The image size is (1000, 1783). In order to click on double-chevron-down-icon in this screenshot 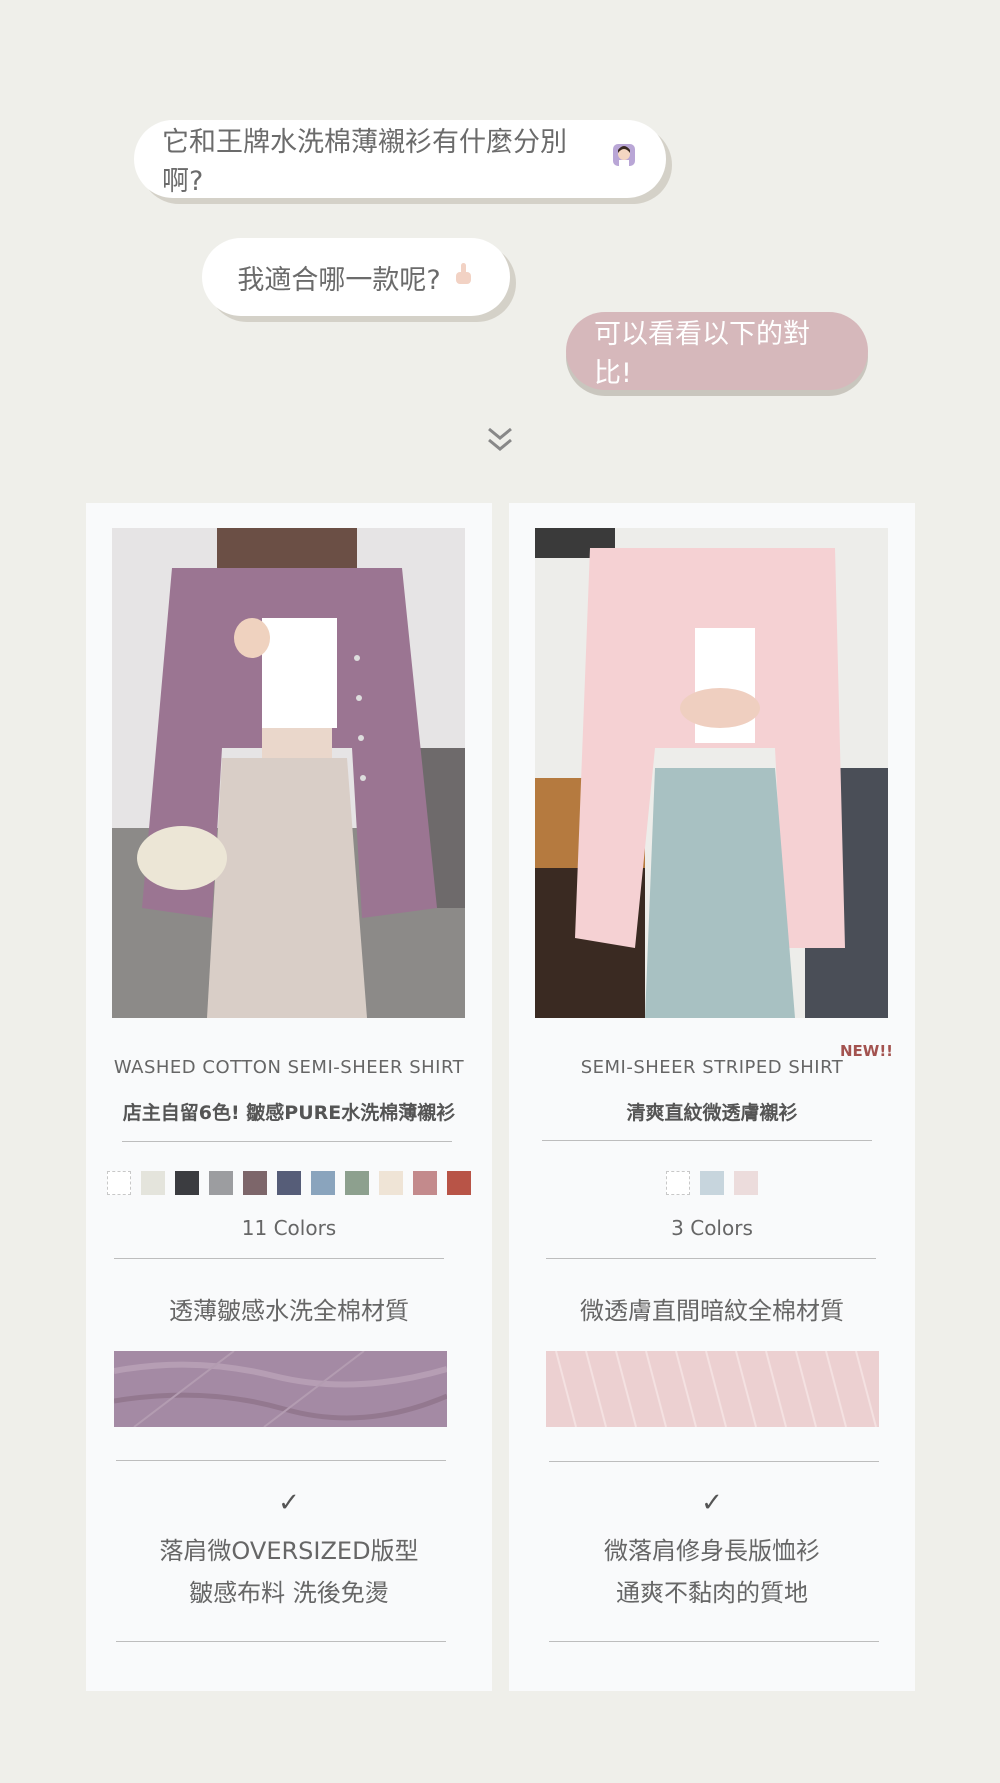, I will do `click(500, 439)`.